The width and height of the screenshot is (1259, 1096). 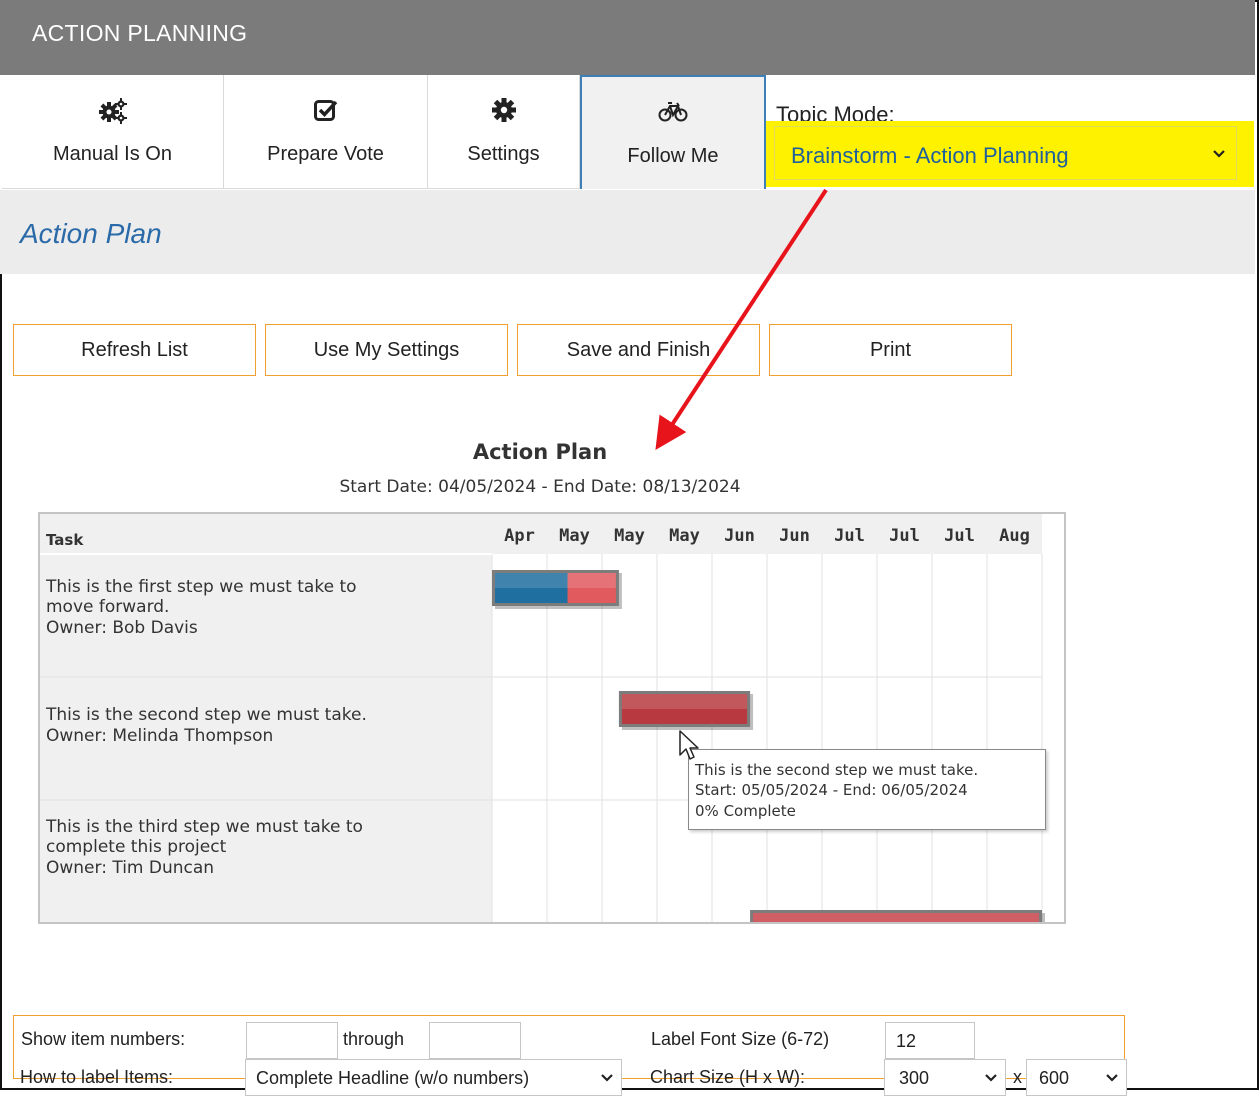 What do you see at coordinates (627, 37) in the screenshot?
I see `header-bar: ACTION PLANNING` at bounding box center [627, 37].